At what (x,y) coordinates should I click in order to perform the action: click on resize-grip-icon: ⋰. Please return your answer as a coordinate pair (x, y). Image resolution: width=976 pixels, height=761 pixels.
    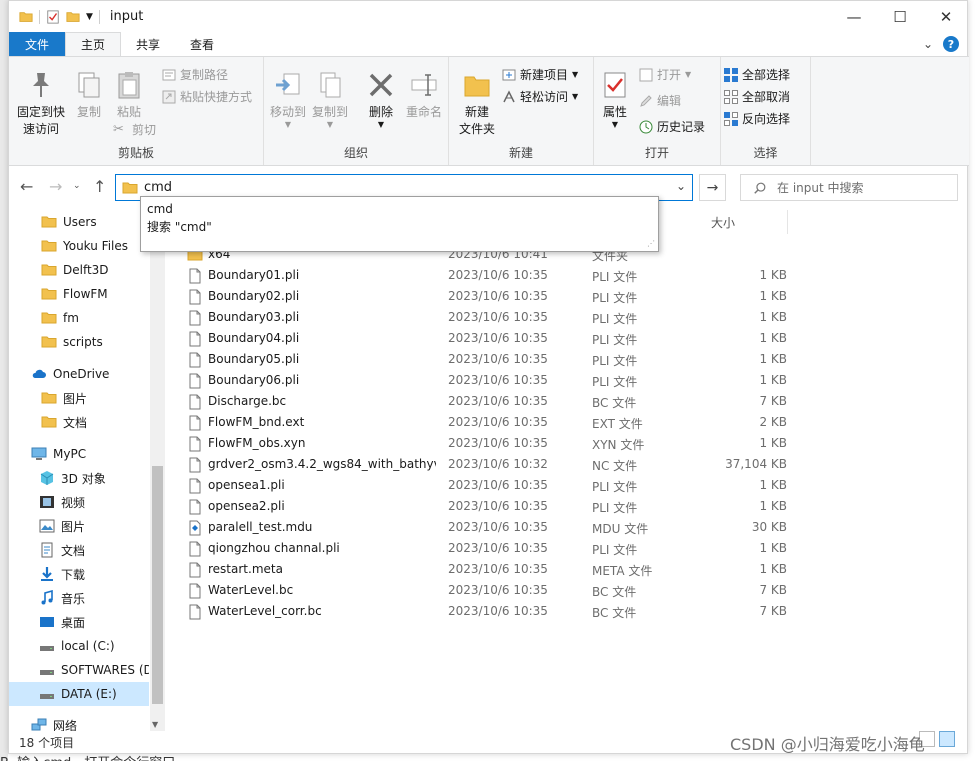
    Looking at the image, I should click on (651, 243).